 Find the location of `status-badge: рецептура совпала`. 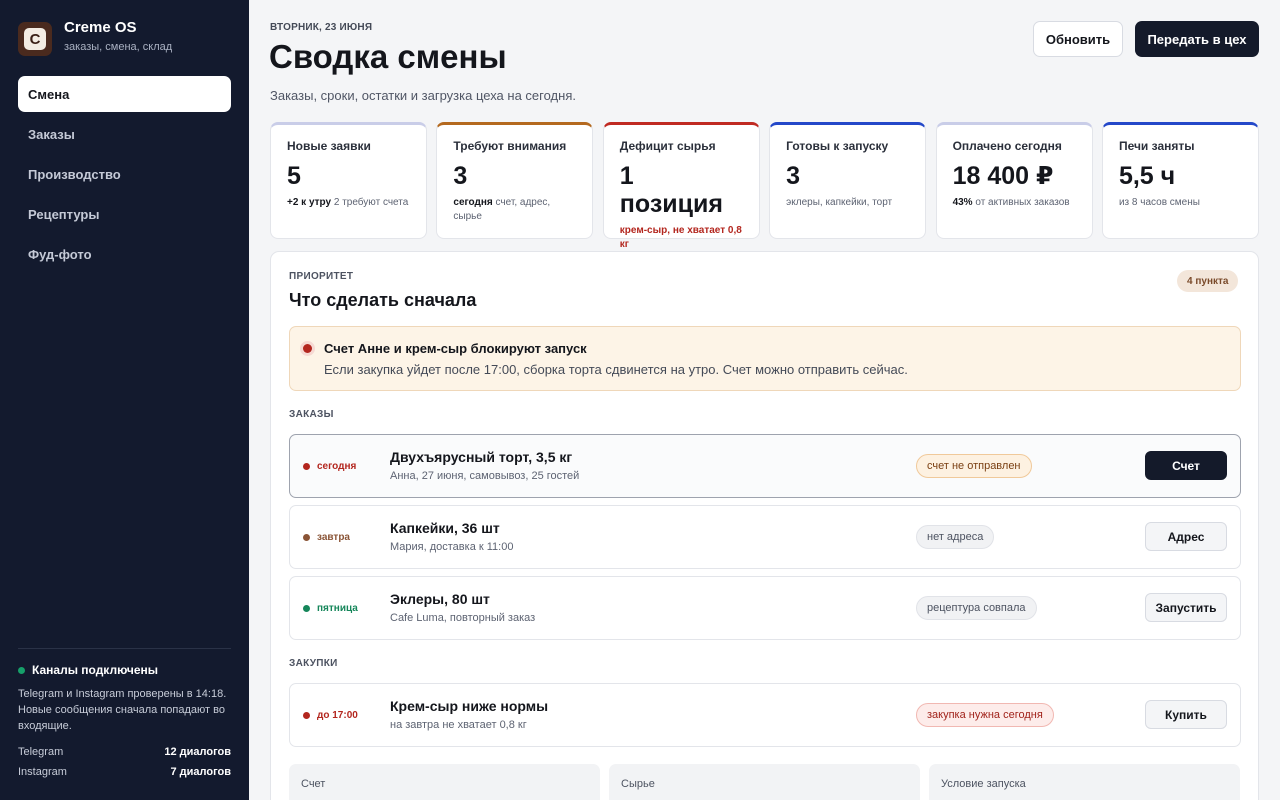

status-badge: рецептура совпала is located at coordinates (976, 608).